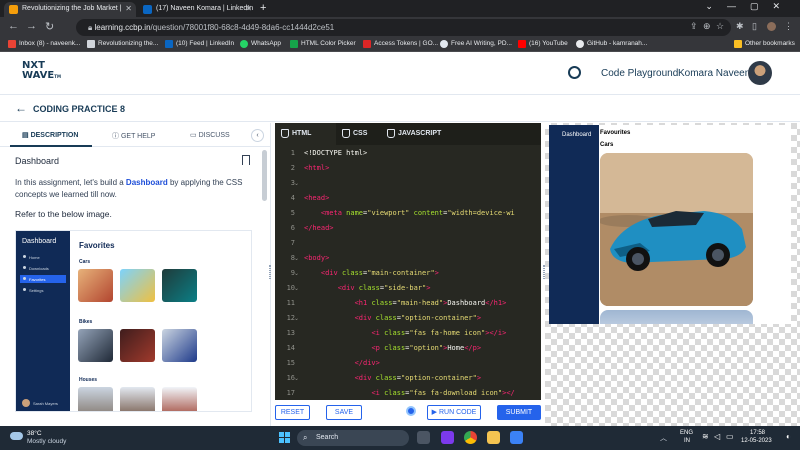 The height and width of the screenshot is (450, 800). Describe the element at coordinates (707, 26) in the screenshot. I see `zoom-icon: ⊕` at that location.